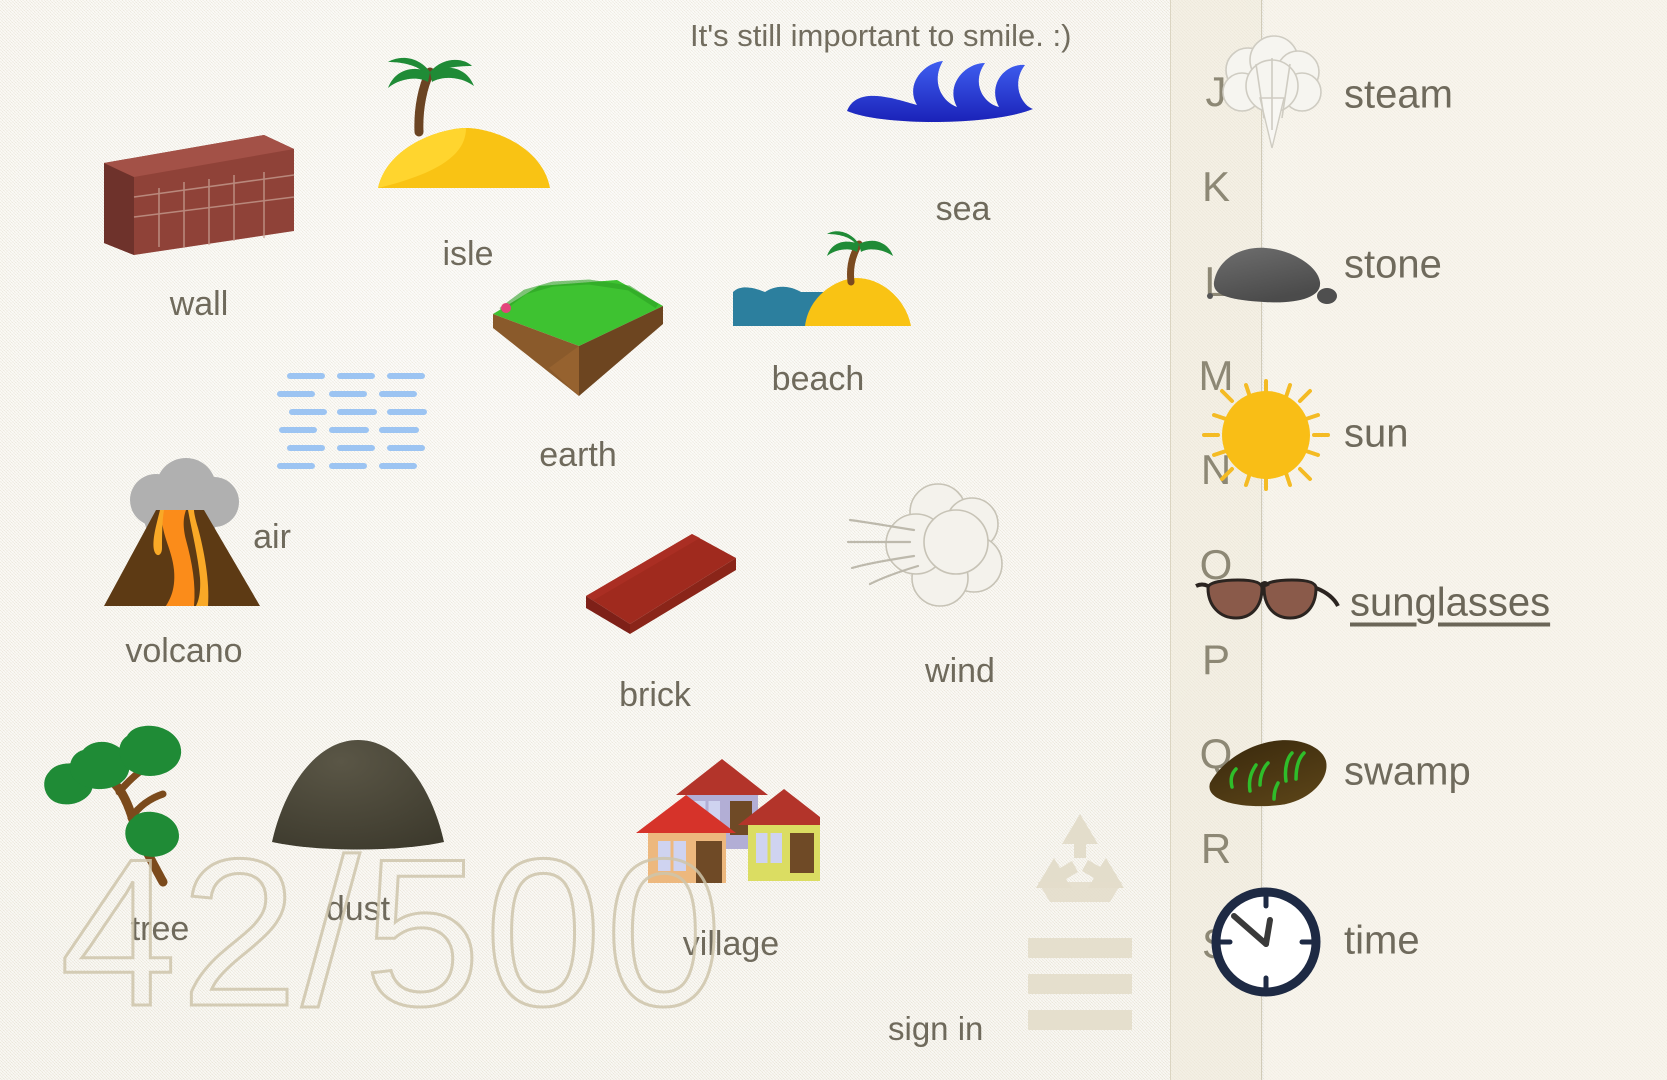  I want to click on word-row-sunglasses: sunglasses, so click(1431, 603).